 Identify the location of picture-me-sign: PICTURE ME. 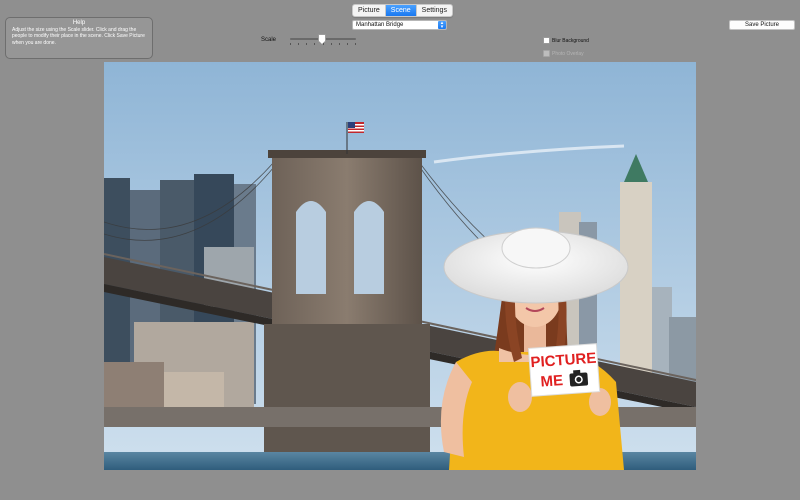
(564, 370).